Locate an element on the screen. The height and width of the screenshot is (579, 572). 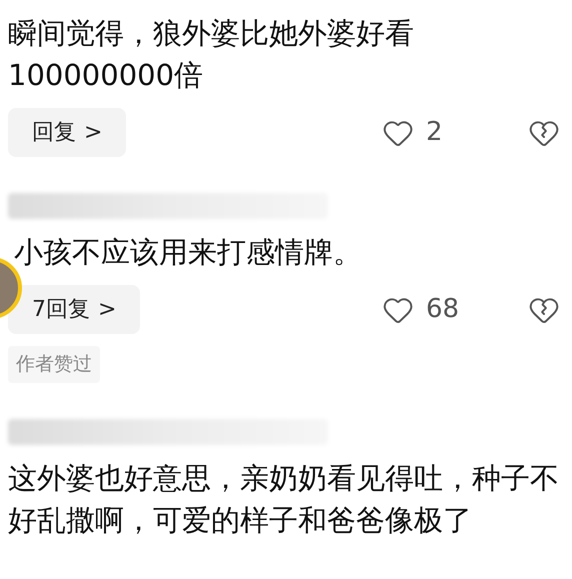
reply-button: 7回复 > is located at coordinates (74, 309).